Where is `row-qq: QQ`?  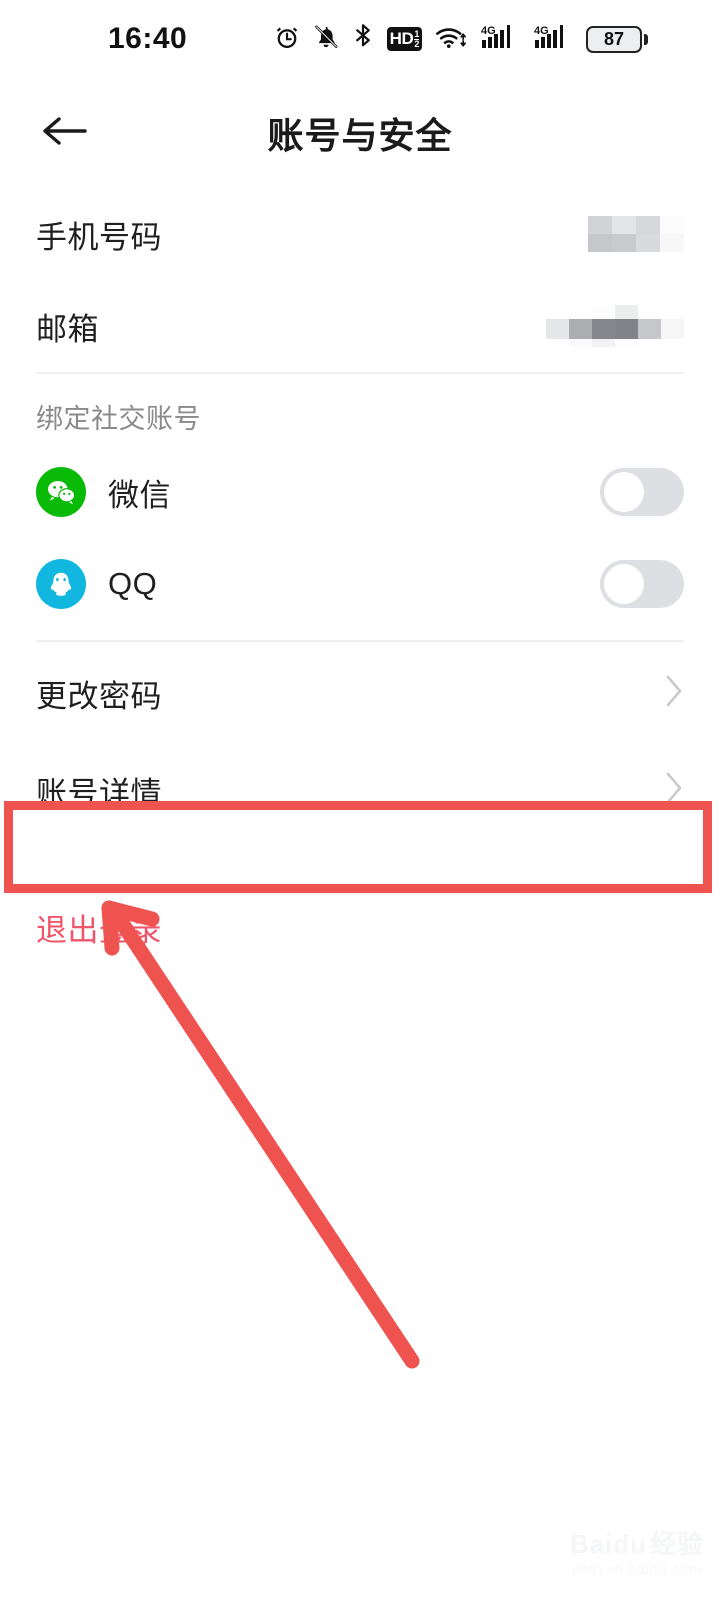
row-qq: QQ is located at coordinates (360, 584).